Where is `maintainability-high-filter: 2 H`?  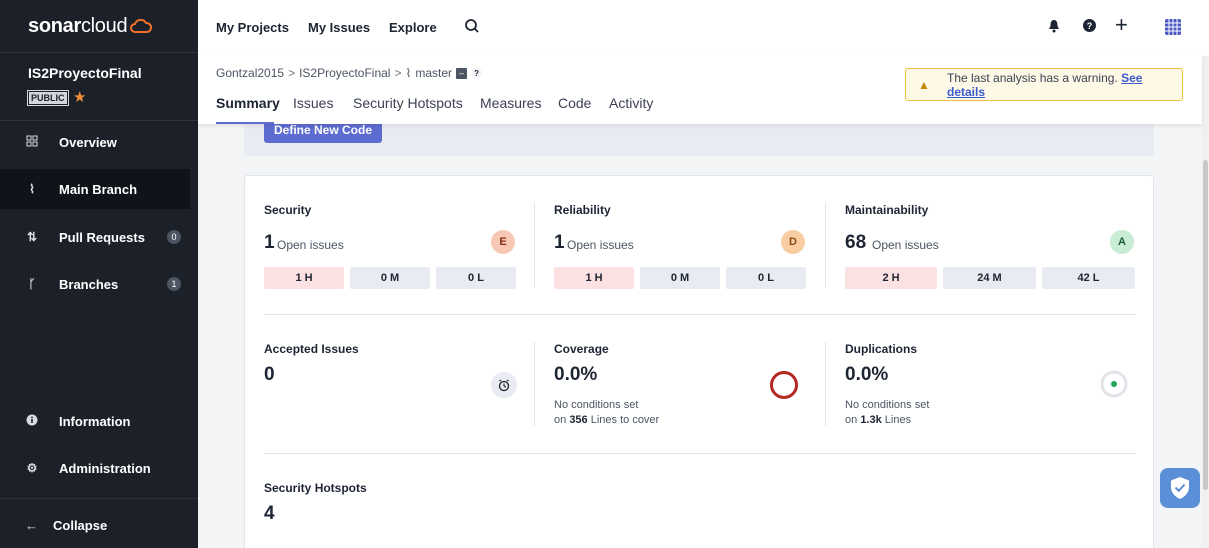 maintainability-high-filter: 2 H is located at coordinates (891, 278).